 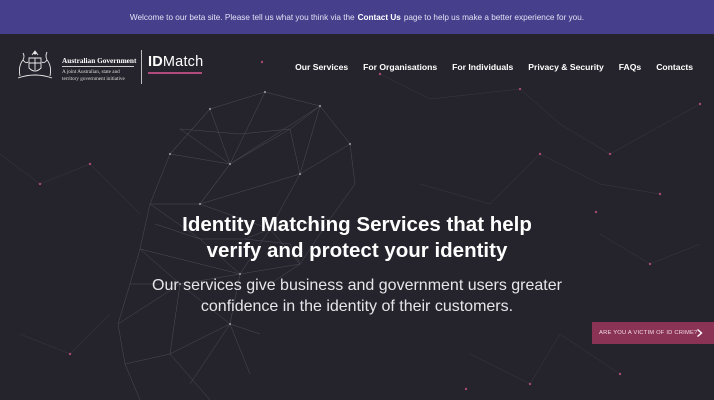 What do you see at coordinates (379, 17) in the screenshot?
I see `contact-us-link: Contact Us` at bounding box center [379, 17].